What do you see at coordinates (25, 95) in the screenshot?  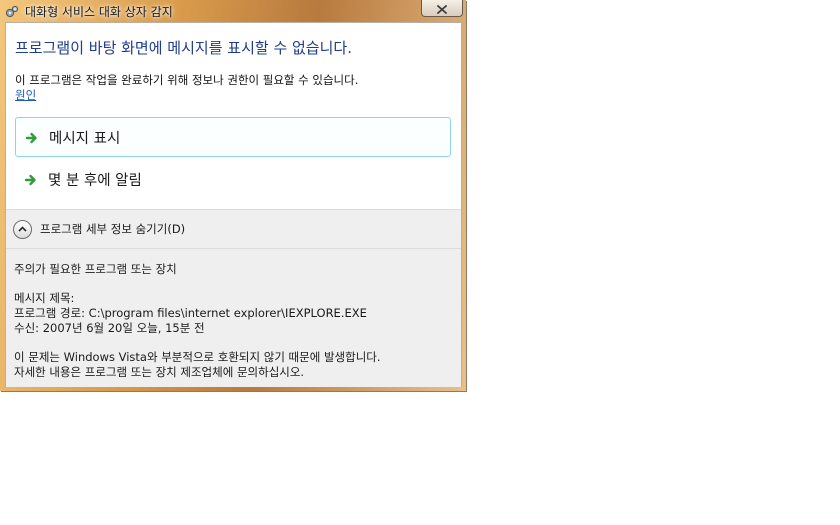 I see `reason-link: 원인` at bounding box center [25, 95].